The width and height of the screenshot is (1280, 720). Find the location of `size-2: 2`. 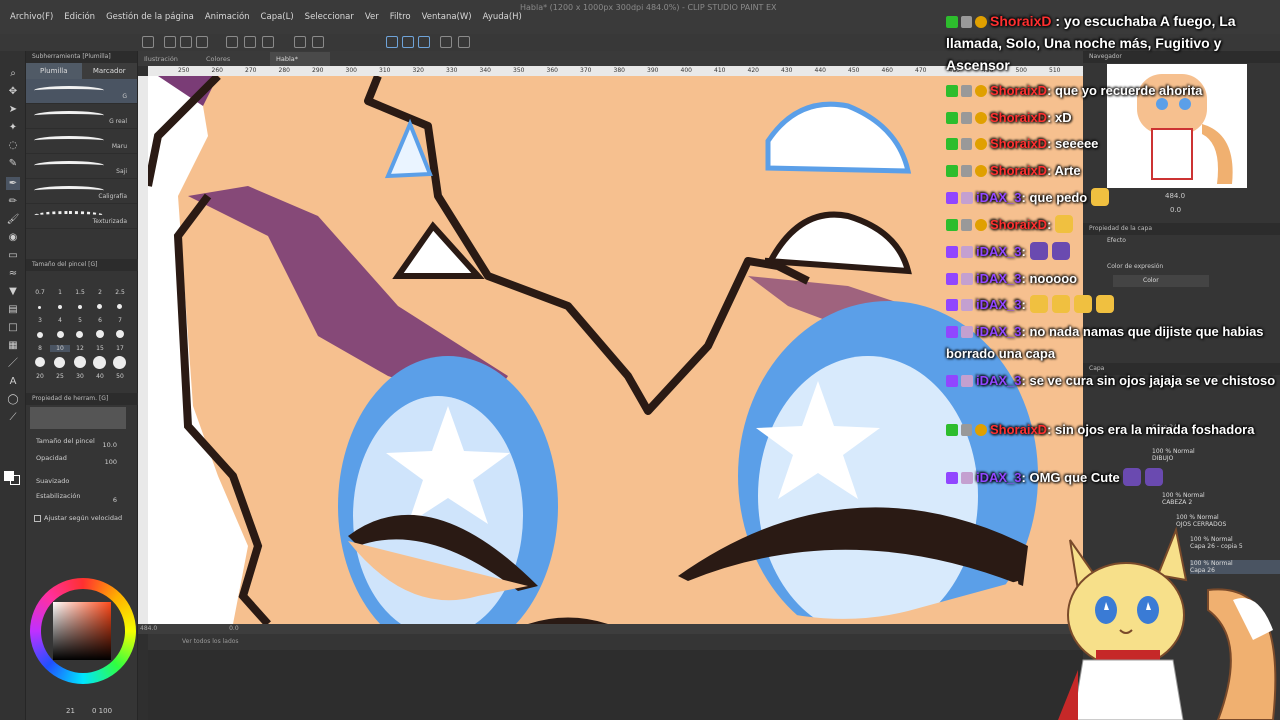

size-2: 2 is located at coordinates (100, 292).